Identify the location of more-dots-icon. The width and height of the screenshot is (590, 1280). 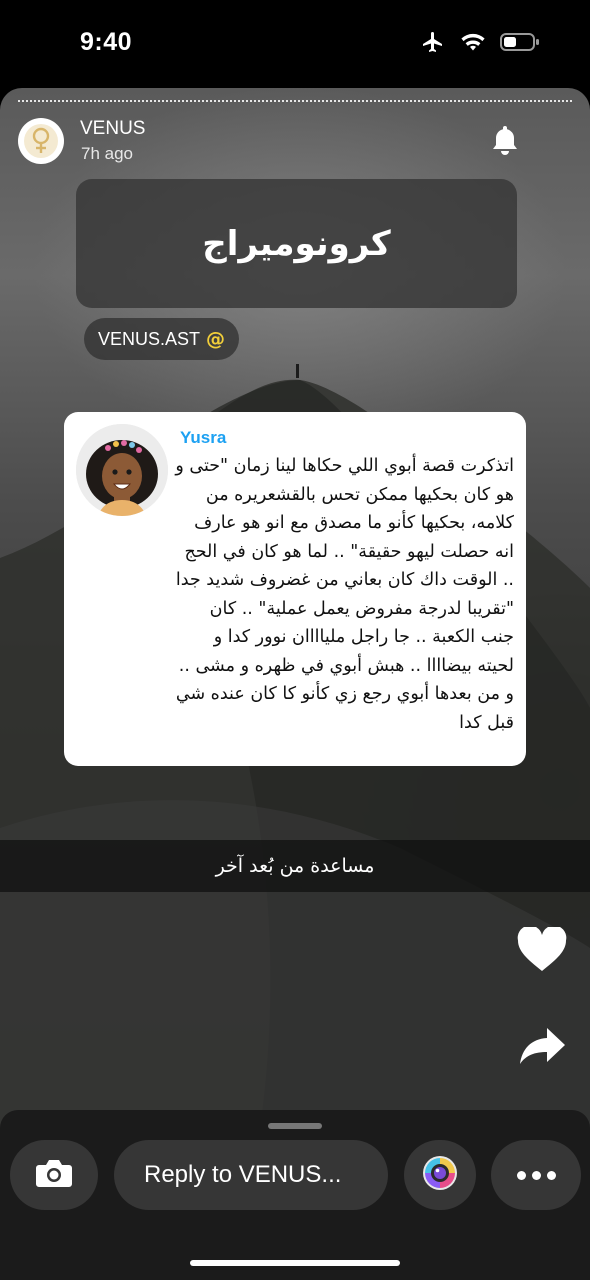
(521, 1175).